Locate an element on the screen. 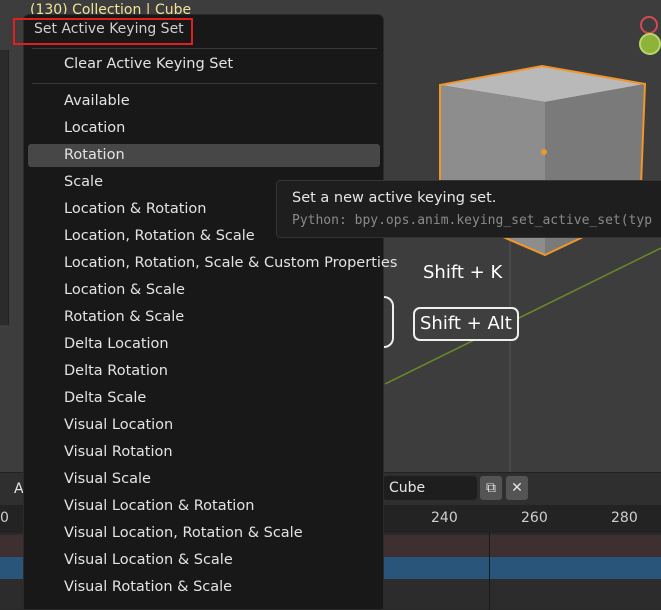 This screenshot has width=661, height=610. keying-set-item-delta-scale: Delta Scale is located at coordinates (204, 398).